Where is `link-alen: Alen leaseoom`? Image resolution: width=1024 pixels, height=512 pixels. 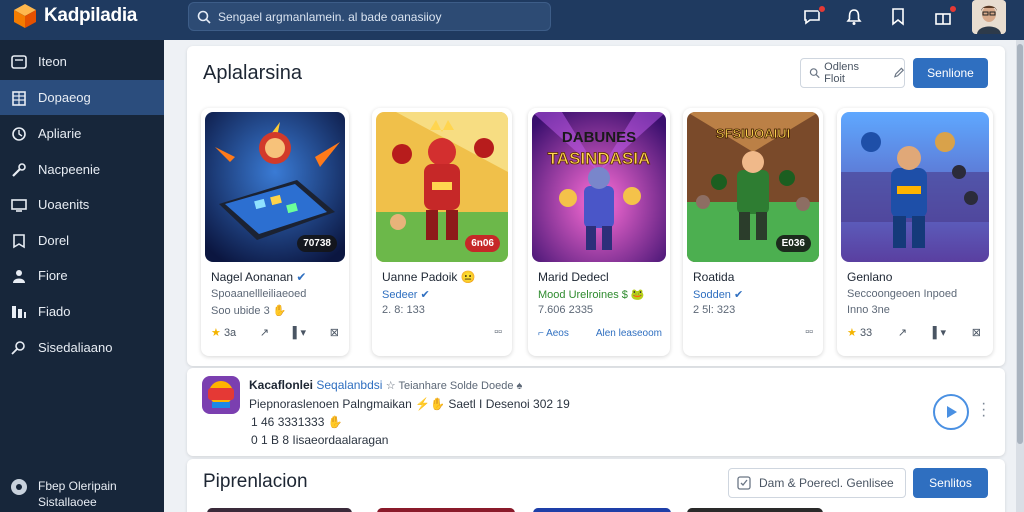 link-alen: Alen leaseoom is located at coordinates (629, 333).